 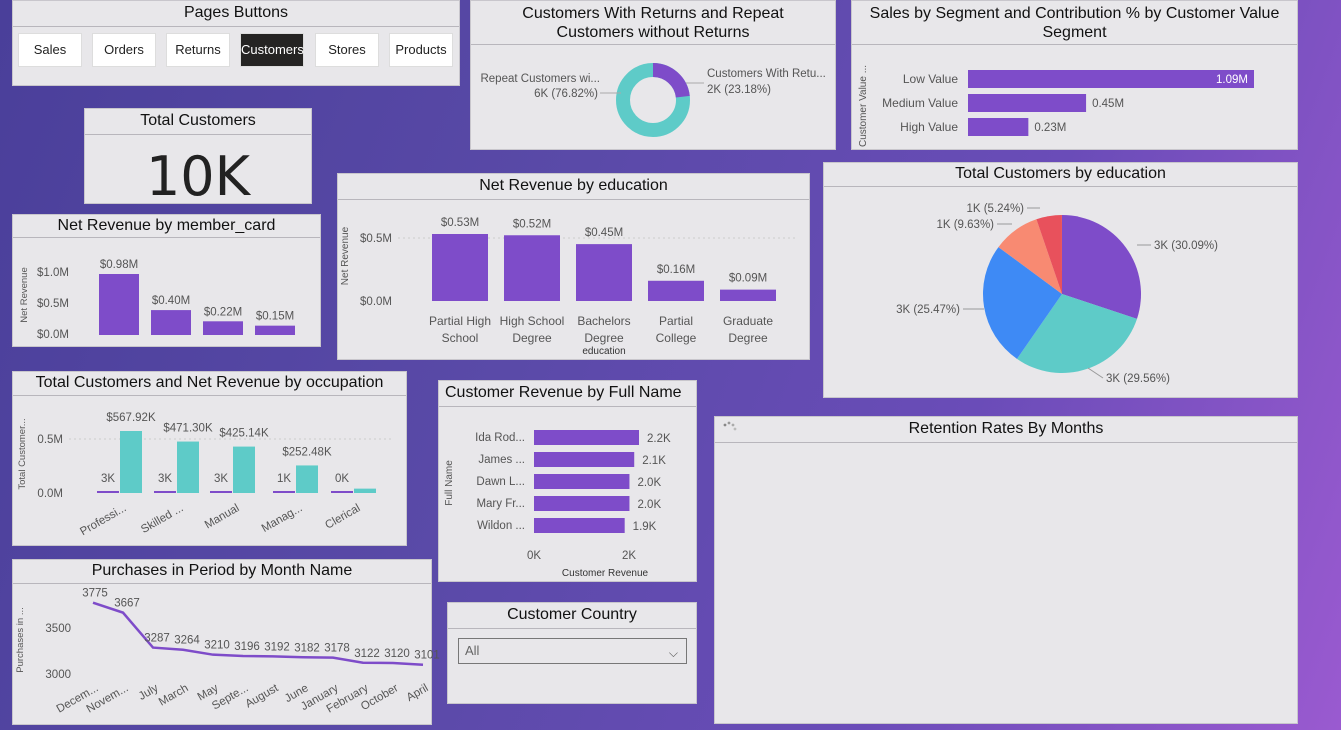 What do you see at coordinates (645, 527) in the screenshot?
I see `fullname-value-label: 1.9K` at bounding box center [645, 527].